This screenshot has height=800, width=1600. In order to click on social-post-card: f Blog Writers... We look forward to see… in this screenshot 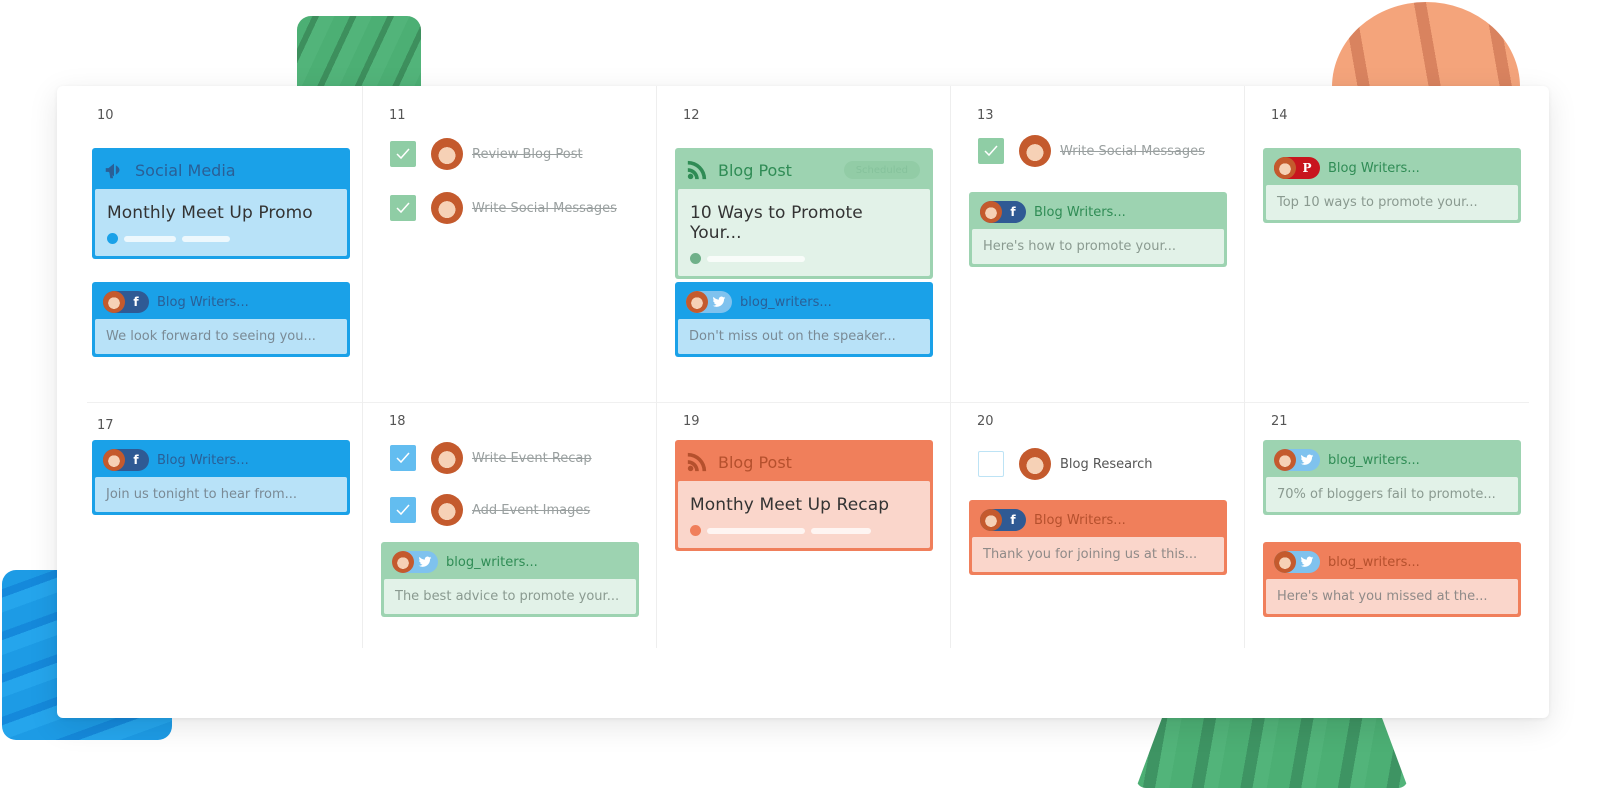, I will do `click(221, 319)`.